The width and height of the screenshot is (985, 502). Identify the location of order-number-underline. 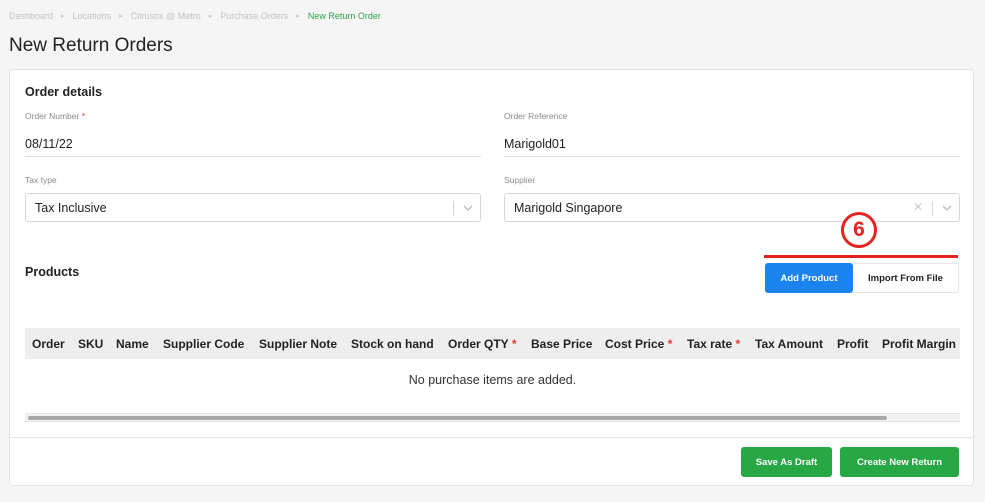
(253, 156).